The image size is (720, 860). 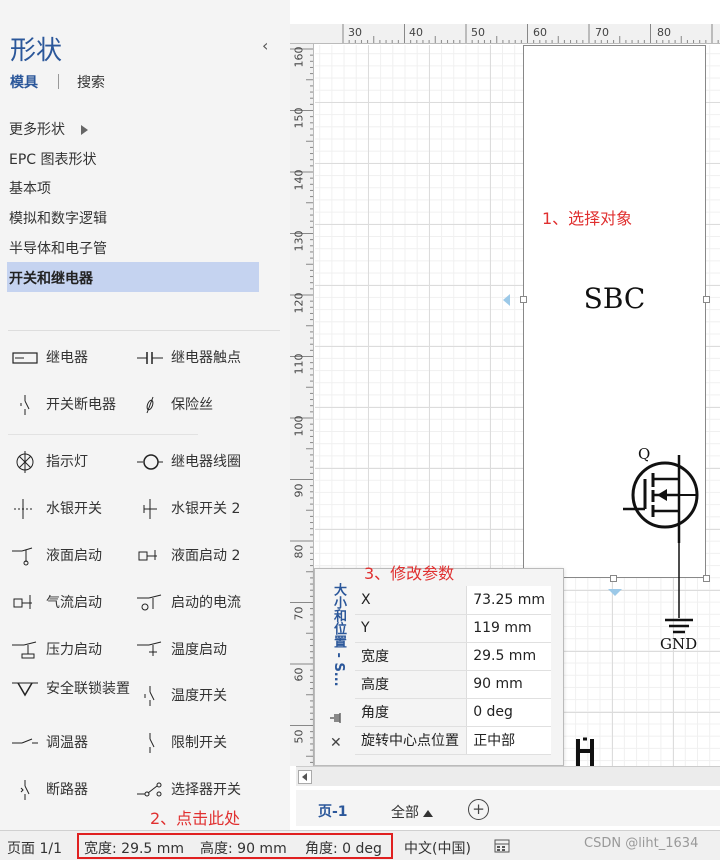 I want to click on connection-arrow-icon, so click(x=506, y=300).